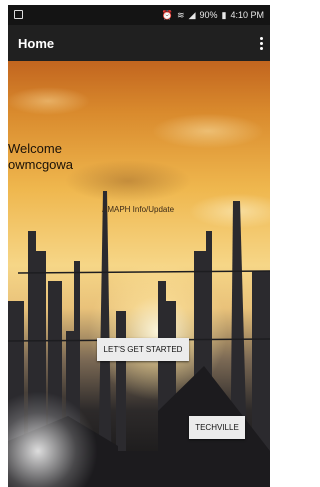 Image resolution: width=320 pixels, height=487 pixels. Describe the element at coordinates (181, 15) in the screenshot. I see `wifi-icon: ≋` at that location.